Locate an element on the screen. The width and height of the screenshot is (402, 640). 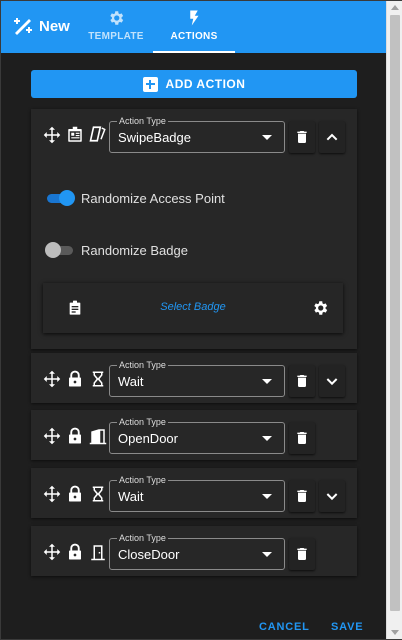
collapse-action-button is located at coordinates (332, 137).